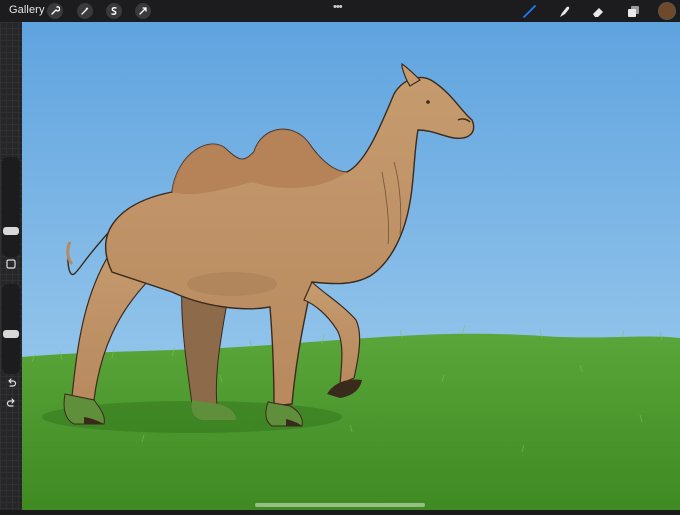 This screenshot has height=515, width=680. What do you see at coordinates (564, 11) in the screenshot?
I see `smudge-icon` at bounding box center [564, 11].